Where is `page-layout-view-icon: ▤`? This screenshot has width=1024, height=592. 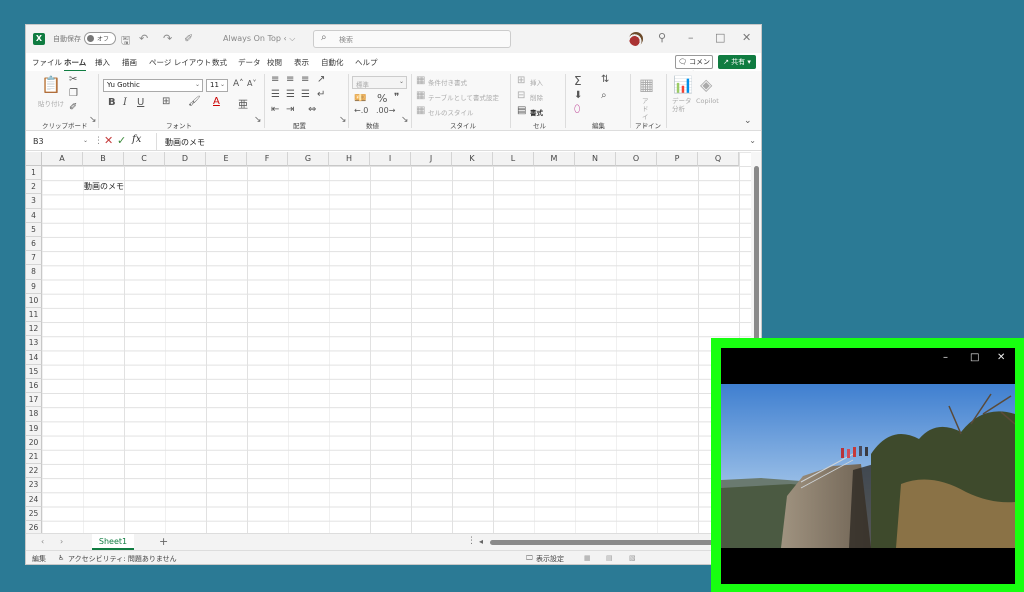
page-layout-view-icon: ▤ is located at coordinates (609, 558).